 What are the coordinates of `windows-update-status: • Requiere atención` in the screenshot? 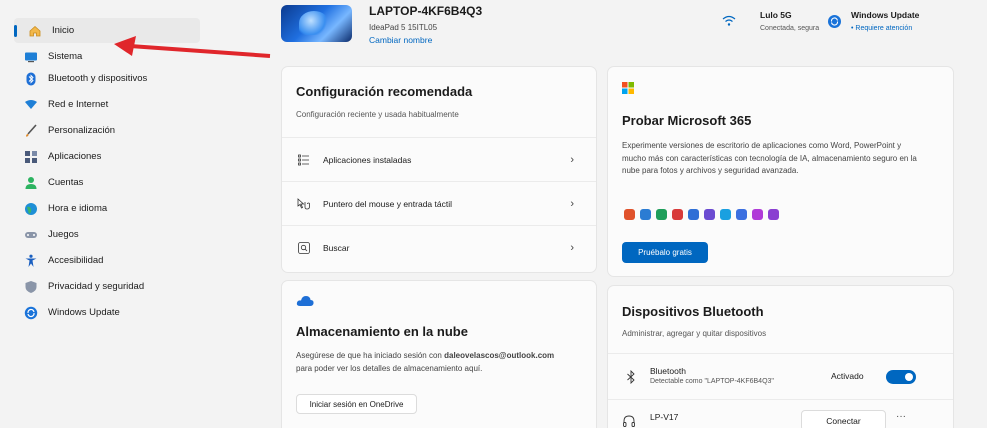 It's located at (882, 28).